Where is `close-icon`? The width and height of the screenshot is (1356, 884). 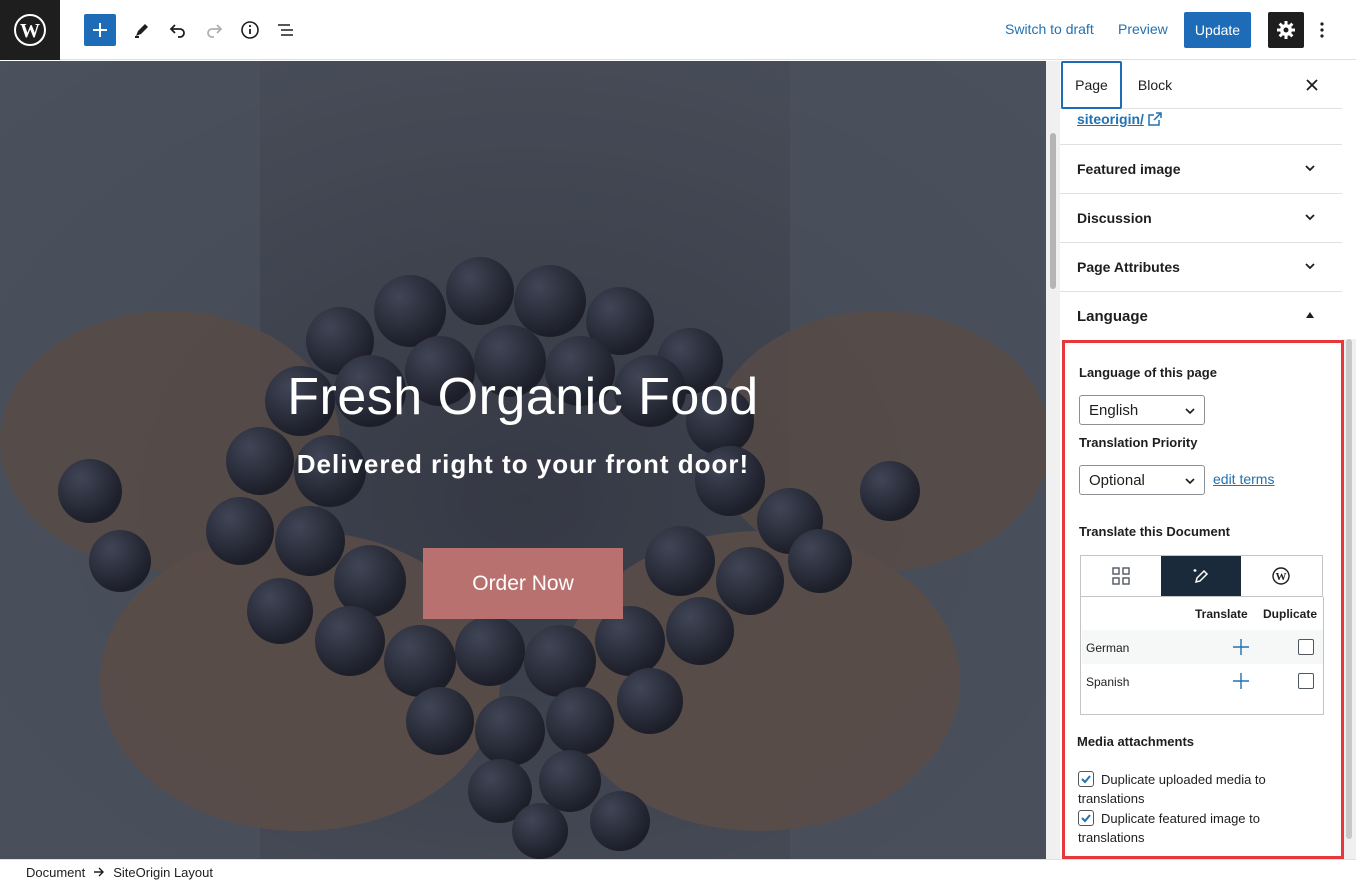 close-icon is located at coordinates (1312, 85).